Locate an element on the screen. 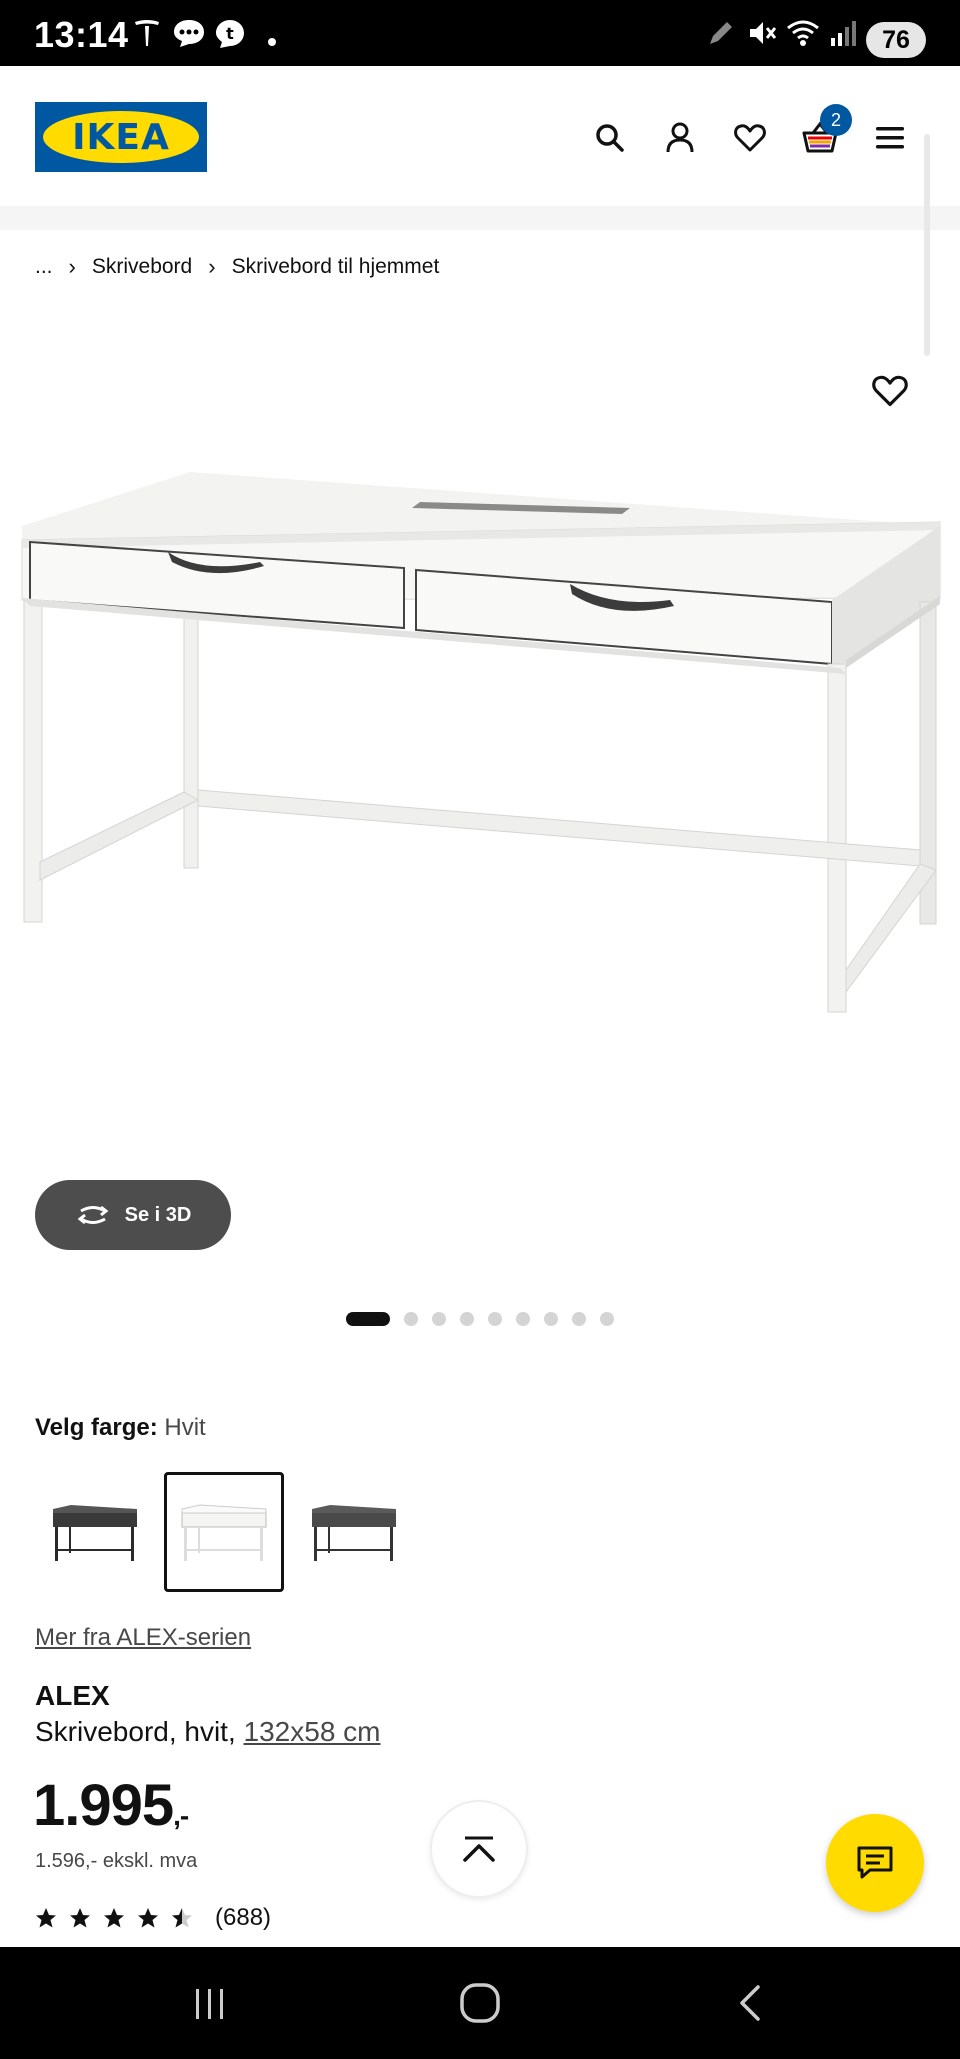 The width and height of the screenshot is (960, 2059). review-count: (688) is located at coordinates (243, 1918).